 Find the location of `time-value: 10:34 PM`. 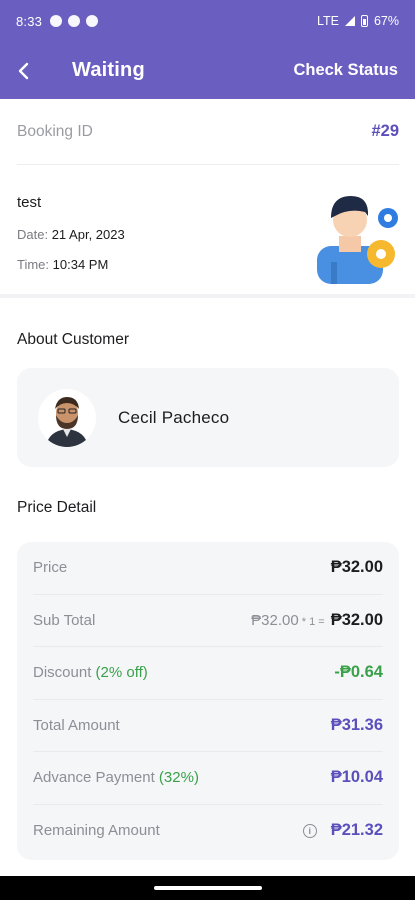

time-value: 10:34 PM is located at coordinates (80, 264).